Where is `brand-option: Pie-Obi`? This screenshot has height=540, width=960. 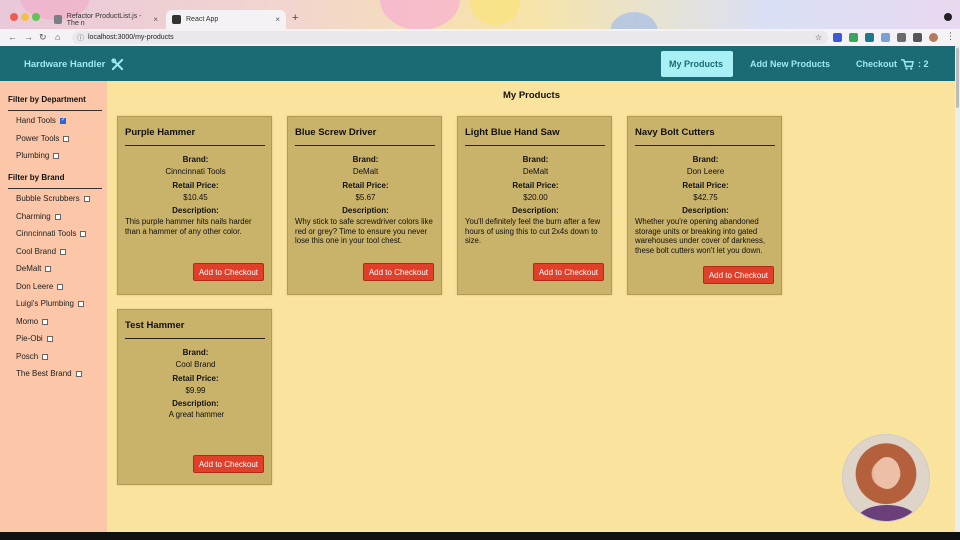 brand-option: Pie-Obi is located at coordinates (34, 338).